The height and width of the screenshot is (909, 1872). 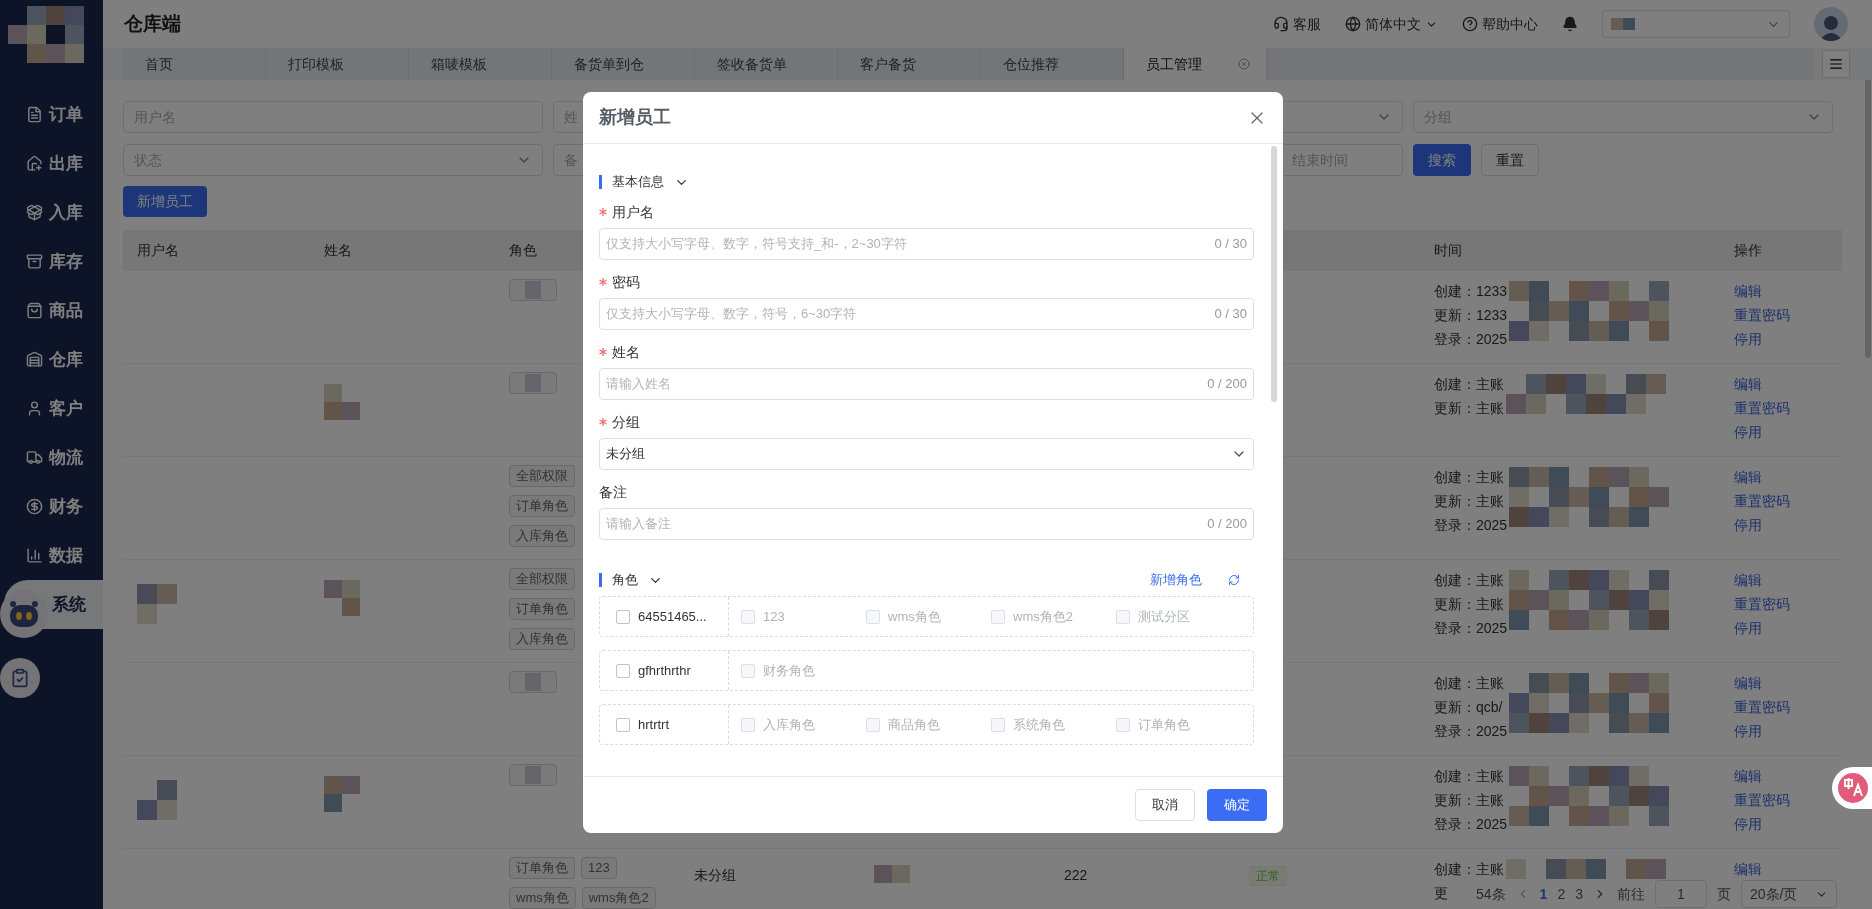 I want to click on role-group-label: gfhrthrthr, so click(x=664, y=670).